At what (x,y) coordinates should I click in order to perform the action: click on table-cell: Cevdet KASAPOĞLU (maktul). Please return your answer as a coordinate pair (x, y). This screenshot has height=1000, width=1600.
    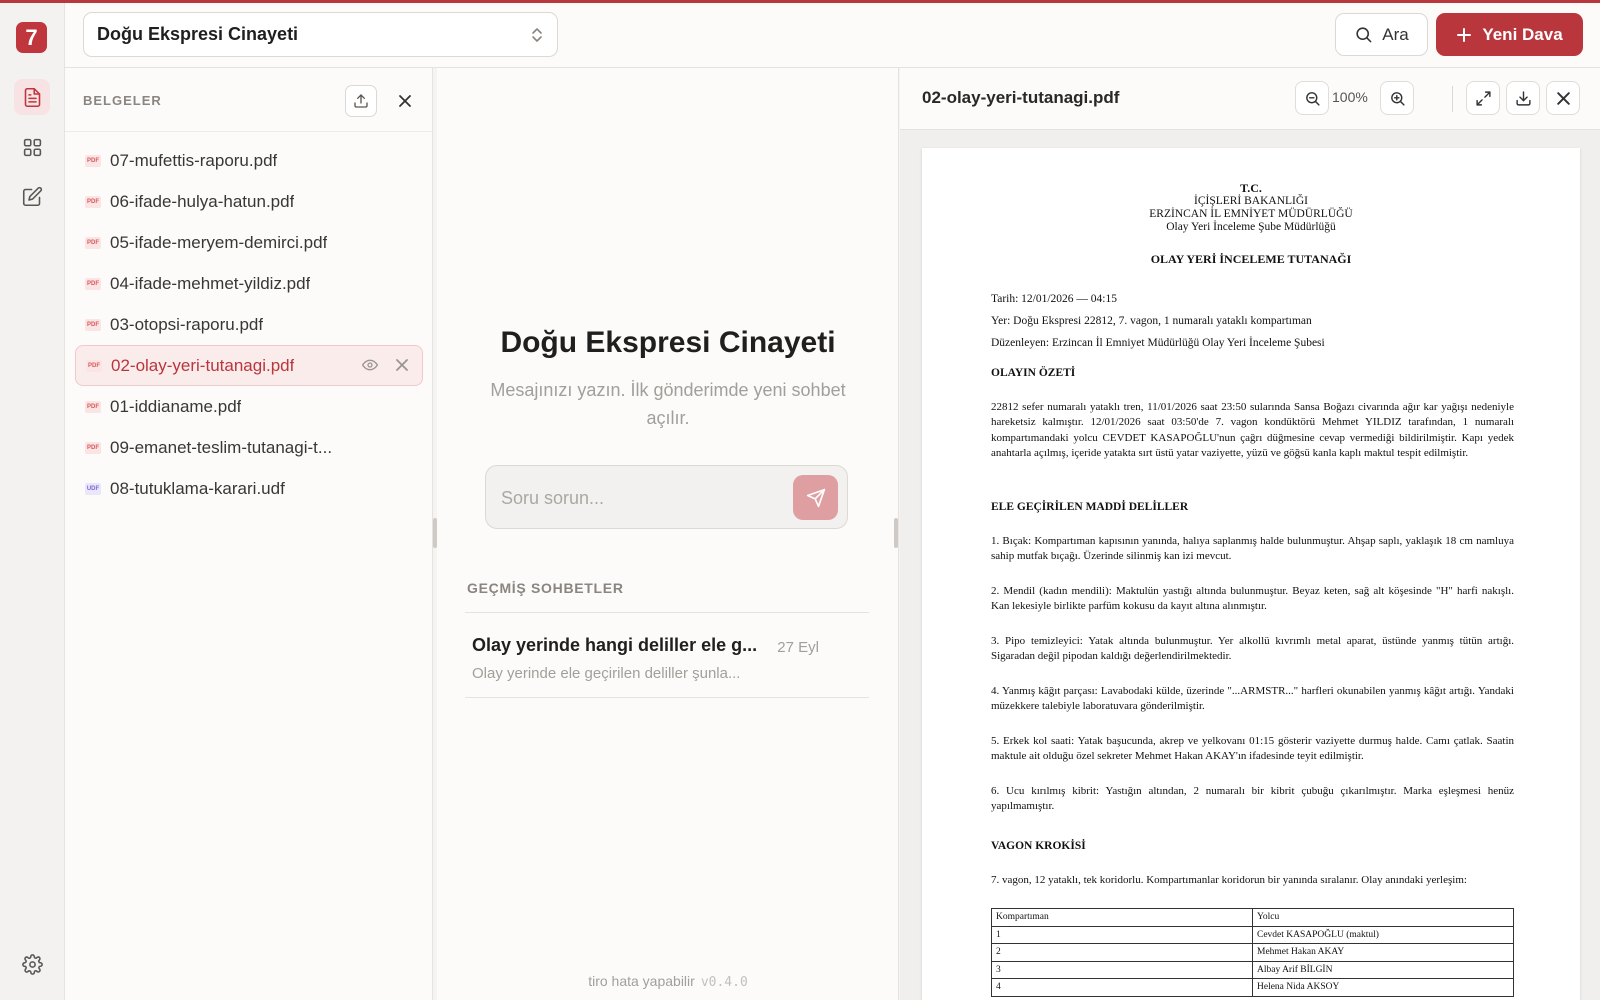
    Looking at the image, I should click on (1383, 934).